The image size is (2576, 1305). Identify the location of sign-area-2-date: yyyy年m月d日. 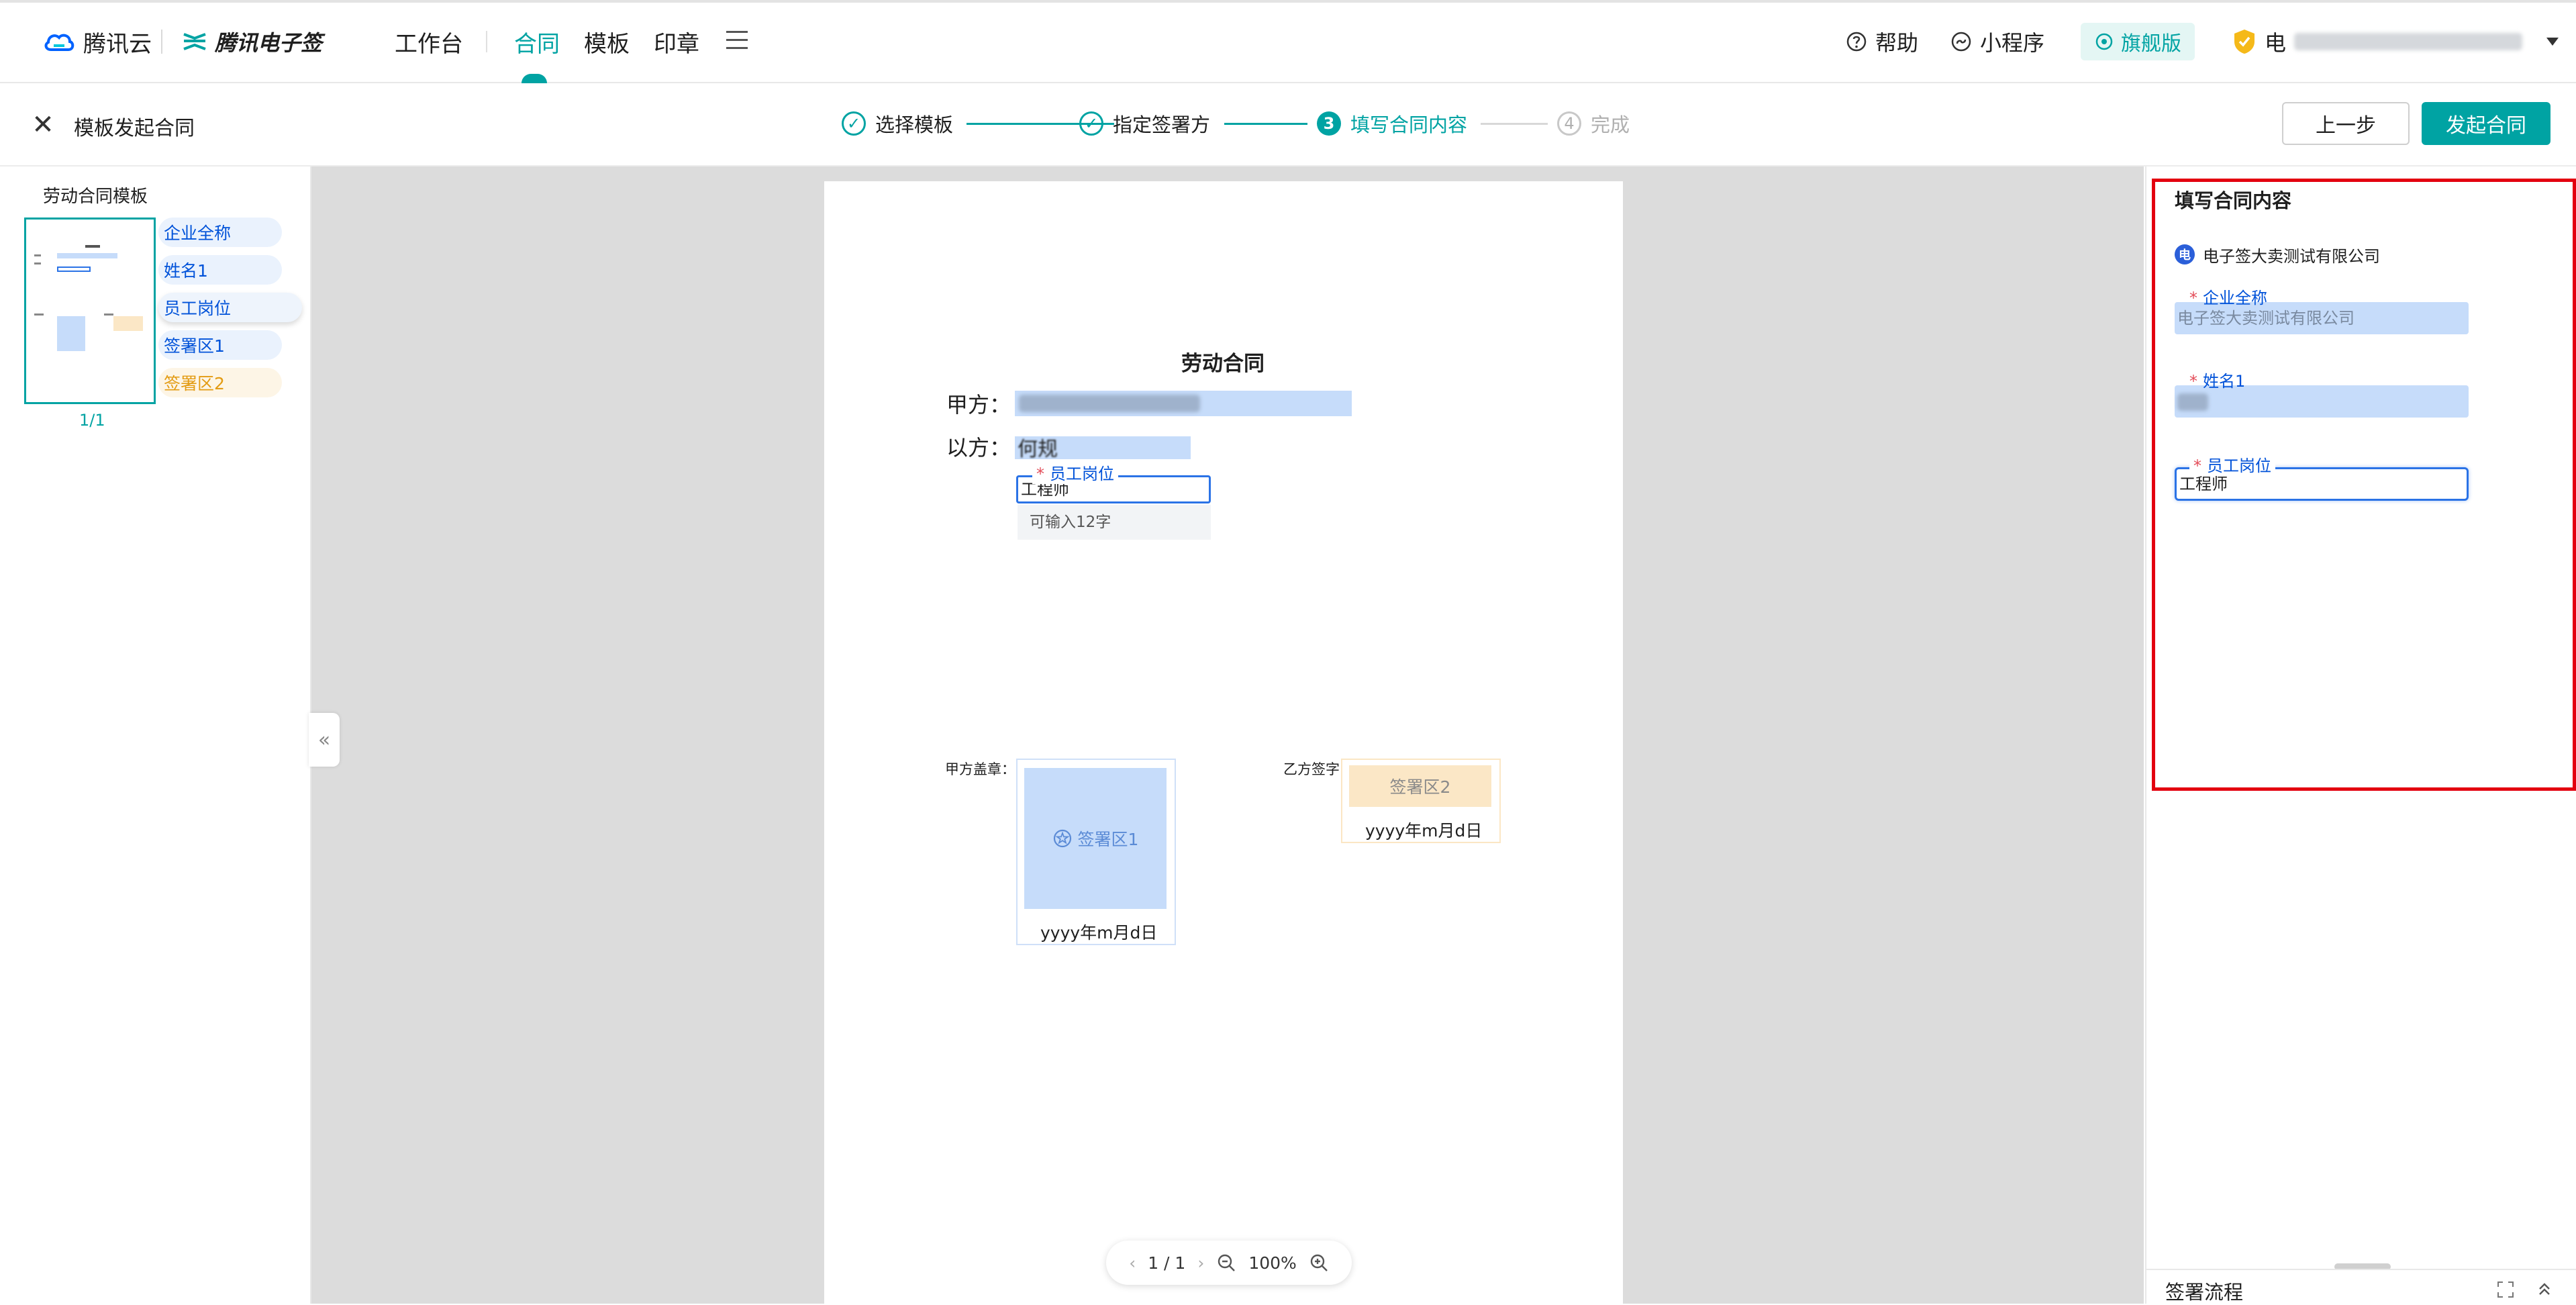
(1424, 830).